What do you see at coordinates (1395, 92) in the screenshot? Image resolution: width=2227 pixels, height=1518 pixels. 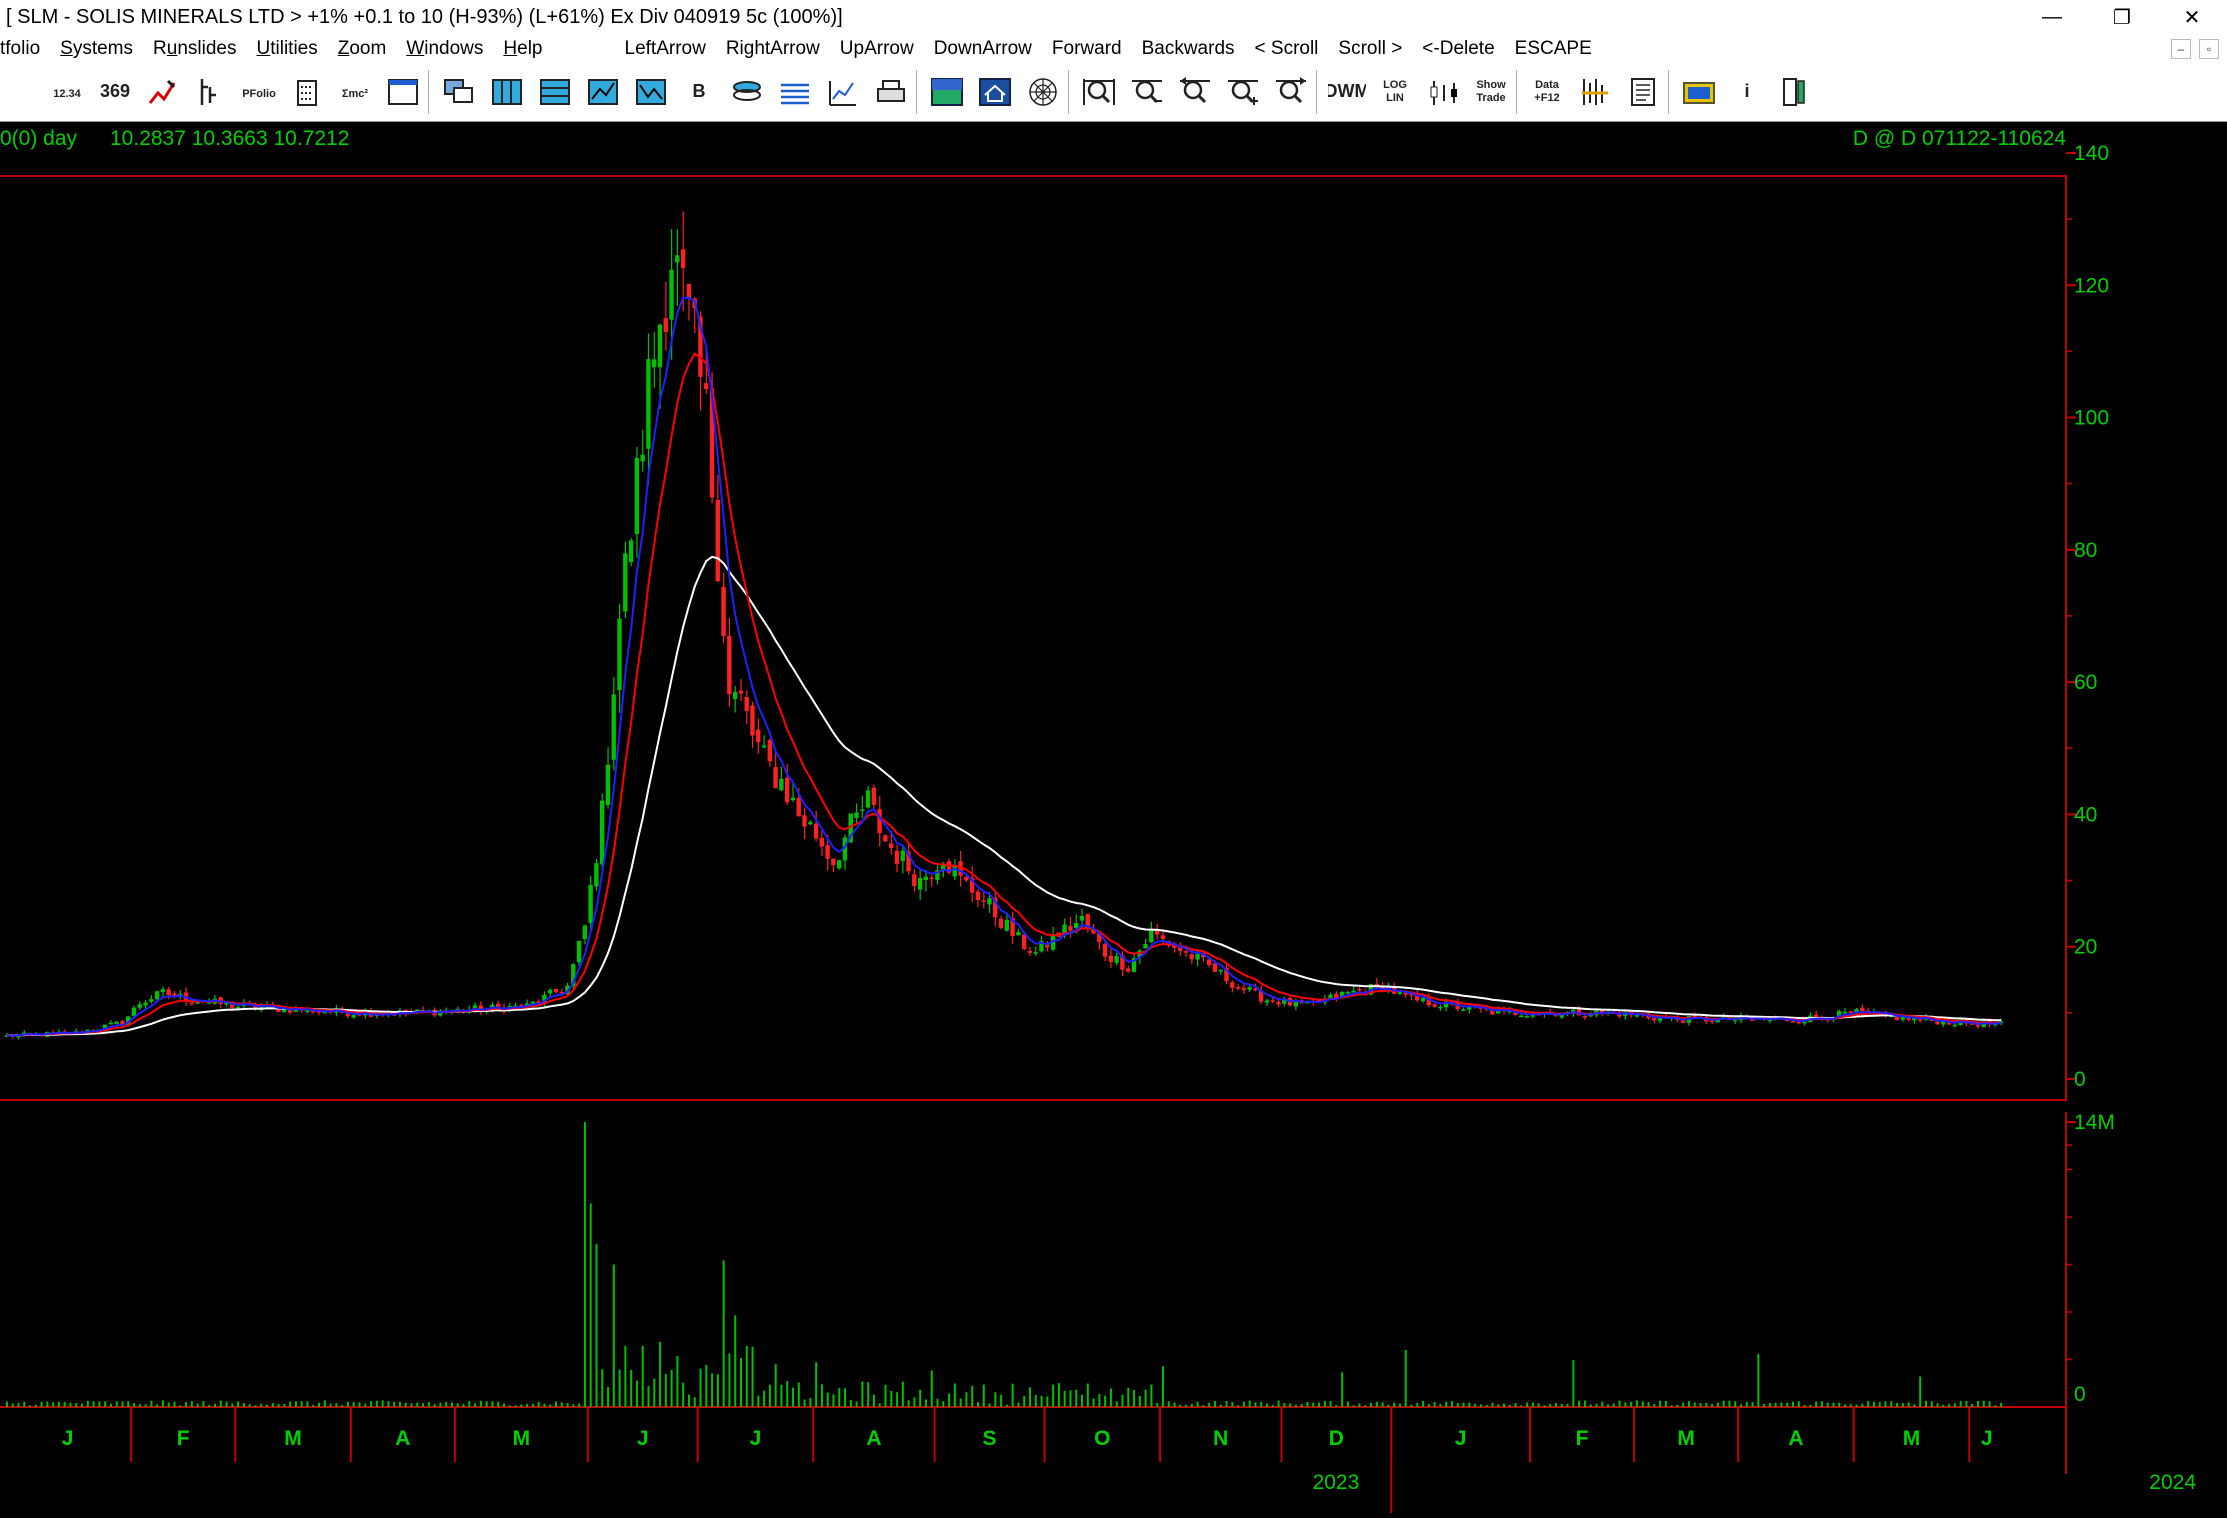 I see `log-lin-icon: LOG LIN` at bounding box center [1395, 92].